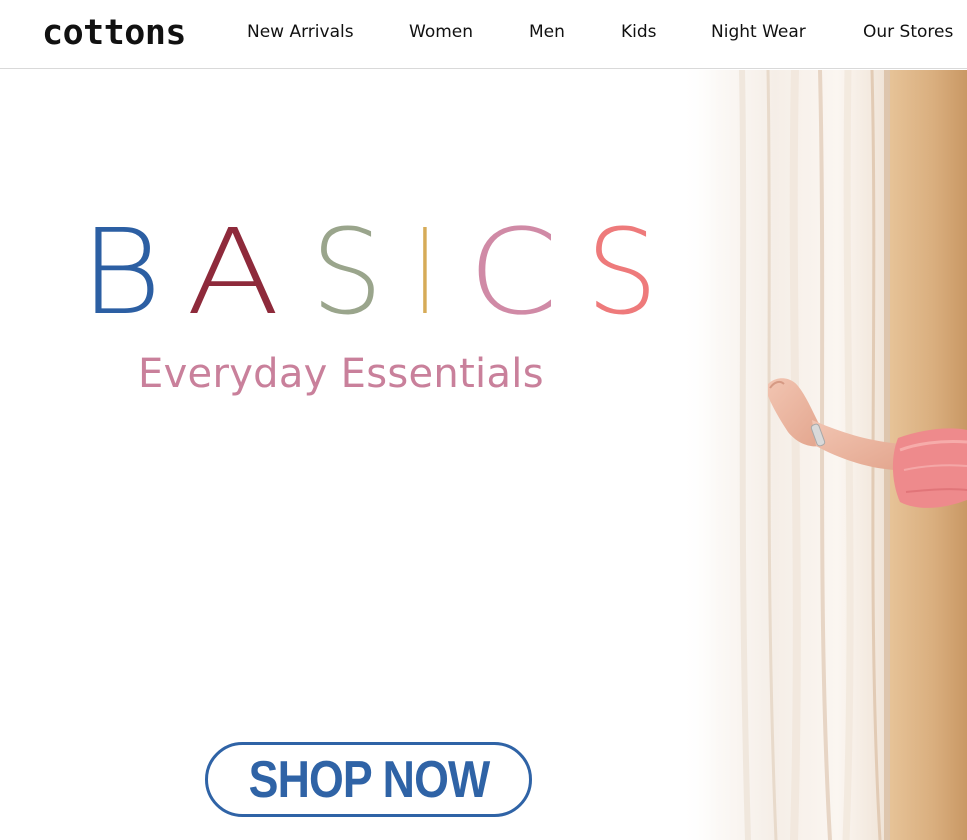 The width and height of the screenshot is (967, 840). Describe the element at coordinates (121, 269) in the screenshot. I see `headline-letter: B` at that location.